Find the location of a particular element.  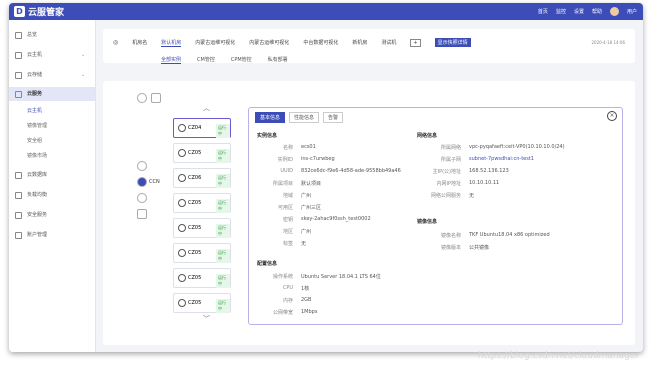

tab-default: 默认机房 is located at coordinates (171, 43).